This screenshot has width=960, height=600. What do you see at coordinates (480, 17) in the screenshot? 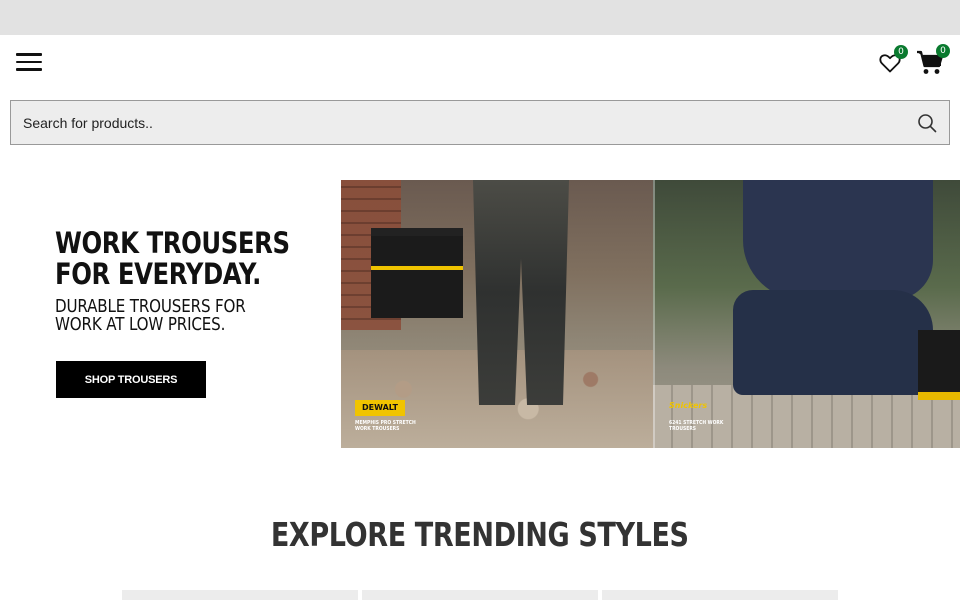
I see `top-announcement-bar` at bounding box center [480, 17].